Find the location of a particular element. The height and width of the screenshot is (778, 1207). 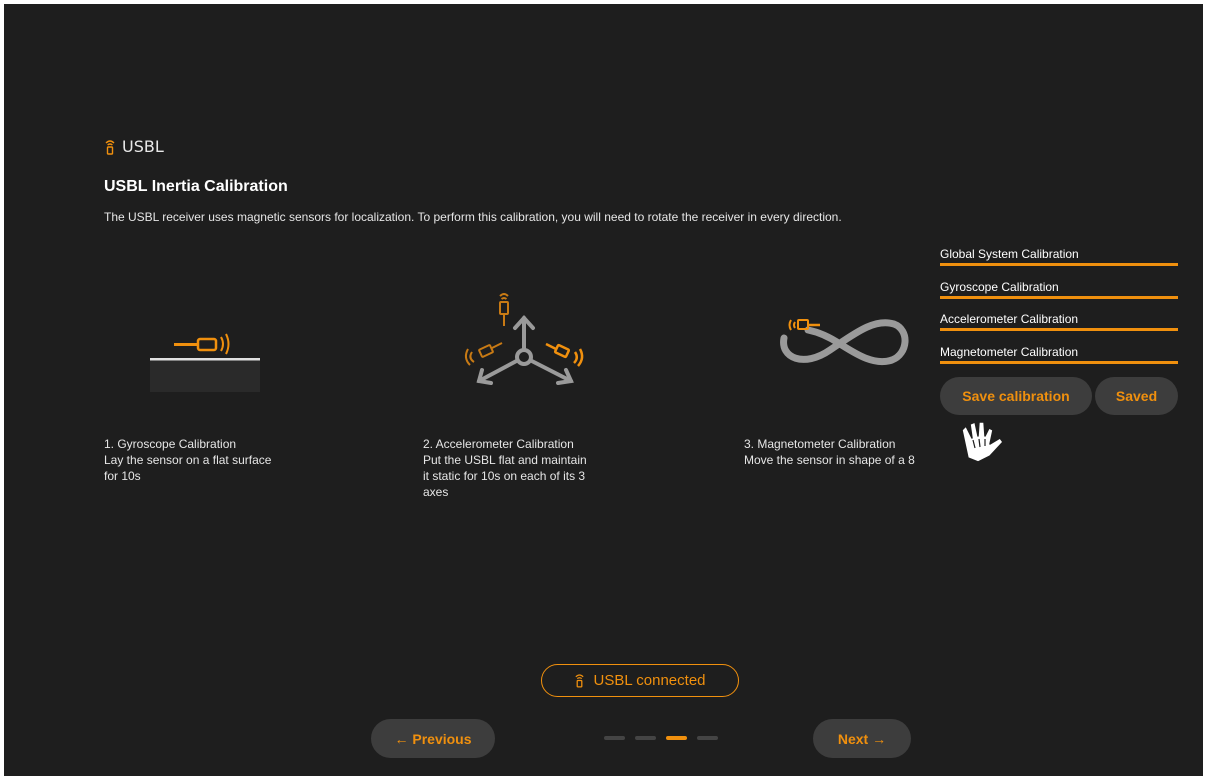

saved-button: Saved is located at coordinates (1136, 396).